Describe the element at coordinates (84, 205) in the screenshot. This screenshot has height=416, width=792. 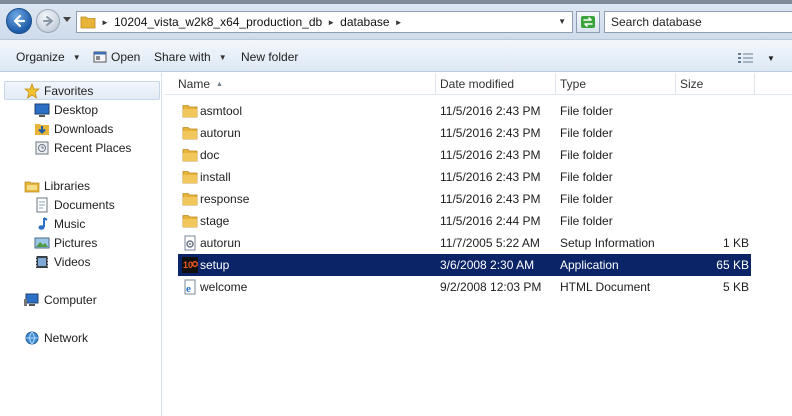
I see `nav-item-label: Documents` at that location.